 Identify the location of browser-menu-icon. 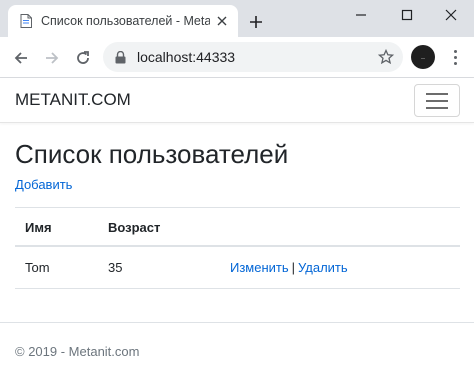
(455, 57).